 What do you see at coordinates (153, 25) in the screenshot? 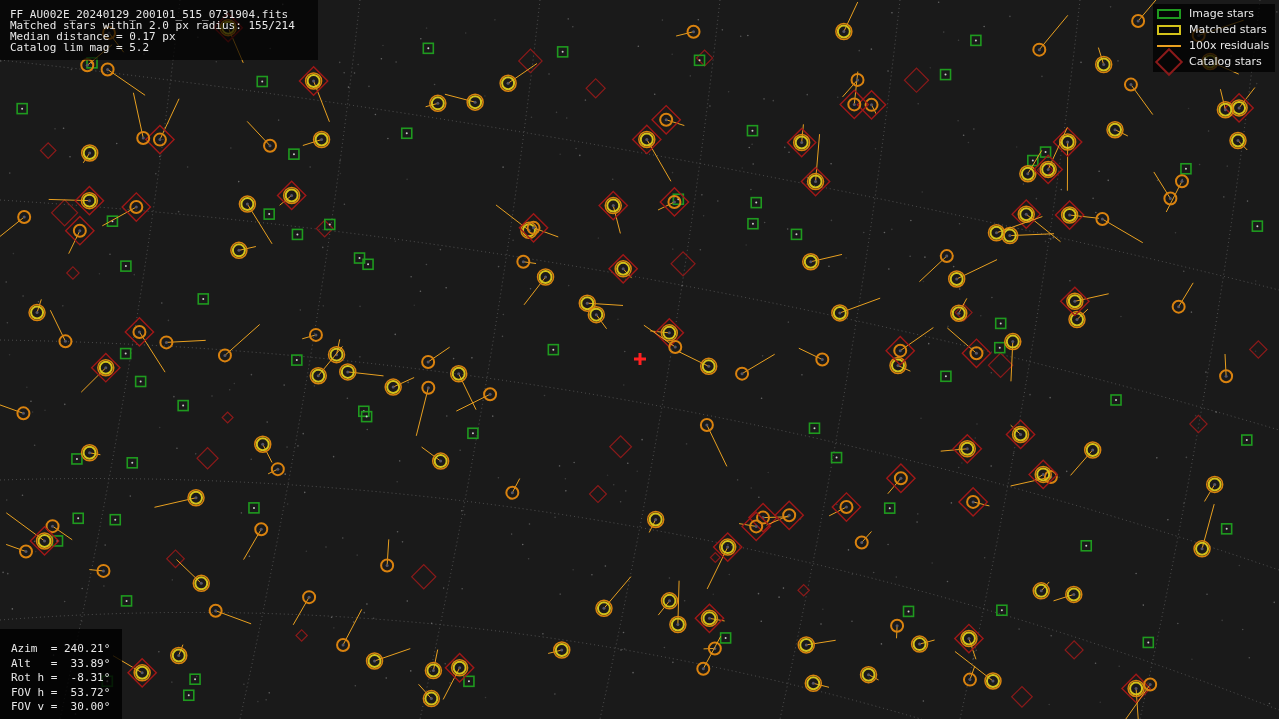
I see `info-text: Matched stars within 2.0 px radius: 155/214` at bounding box center [153, 25].